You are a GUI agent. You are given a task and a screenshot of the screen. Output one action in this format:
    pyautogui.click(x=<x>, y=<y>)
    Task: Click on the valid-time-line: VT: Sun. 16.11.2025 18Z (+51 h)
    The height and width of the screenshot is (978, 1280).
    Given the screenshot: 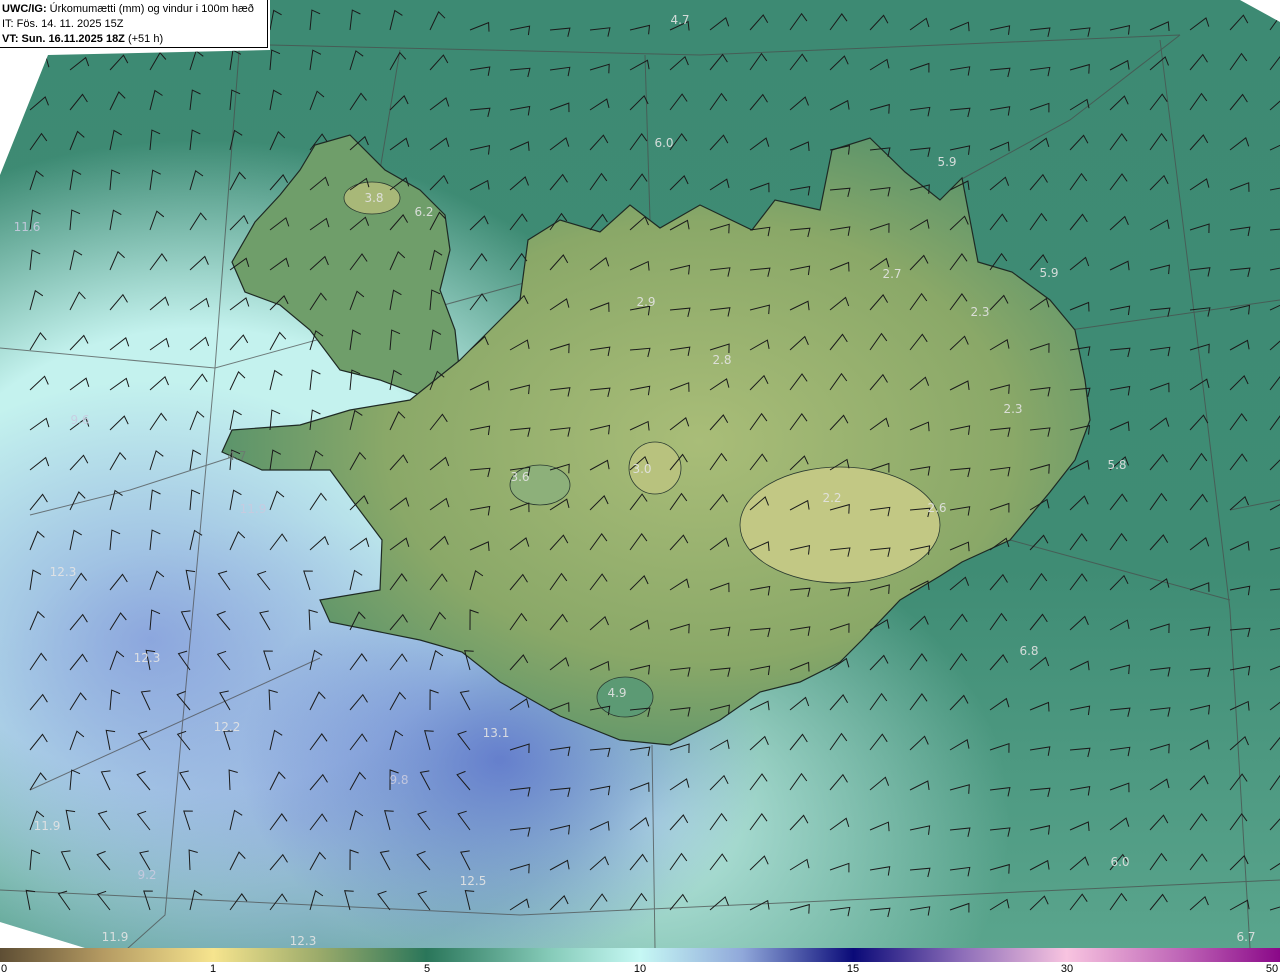 What is the action you would take?
    pyautogui.click(x=134, y=39)
    